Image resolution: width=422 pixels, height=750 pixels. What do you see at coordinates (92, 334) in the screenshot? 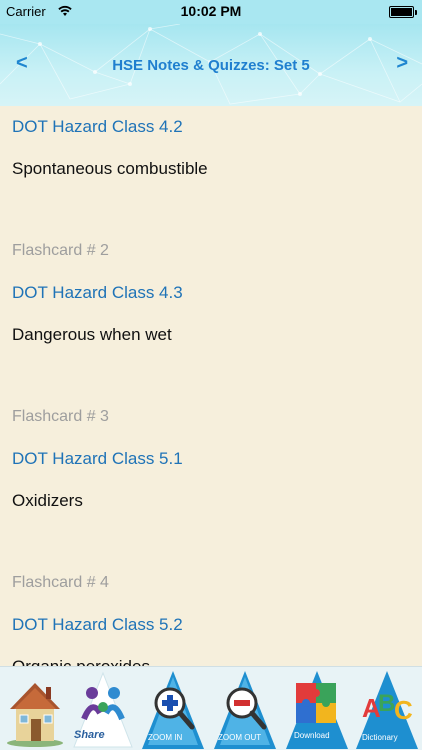
I see `flashcard-back: Dangerous when wet` at bounding box center [92, 334].